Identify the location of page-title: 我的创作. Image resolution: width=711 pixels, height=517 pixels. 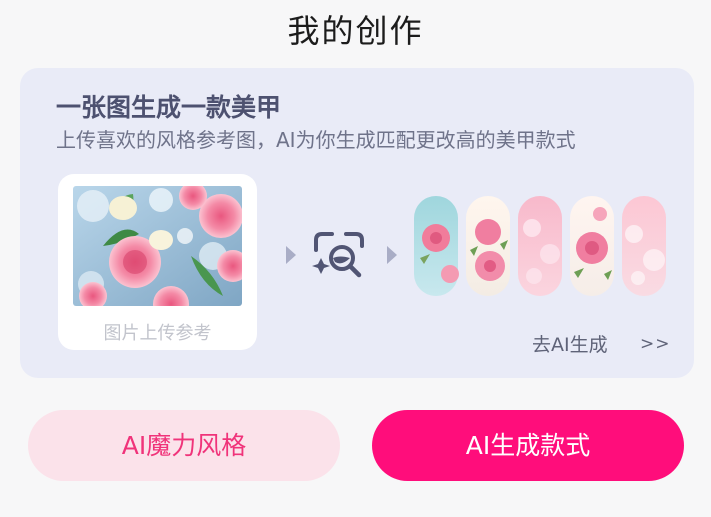
(355, 31).